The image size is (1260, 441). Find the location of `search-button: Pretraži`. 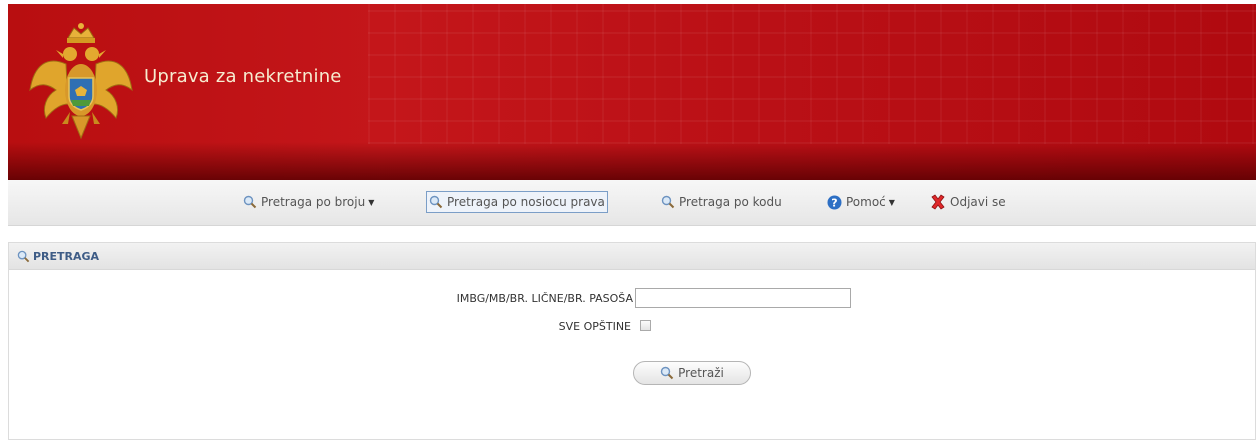

search-button: Pretraži is located at coordinates (692, 373).